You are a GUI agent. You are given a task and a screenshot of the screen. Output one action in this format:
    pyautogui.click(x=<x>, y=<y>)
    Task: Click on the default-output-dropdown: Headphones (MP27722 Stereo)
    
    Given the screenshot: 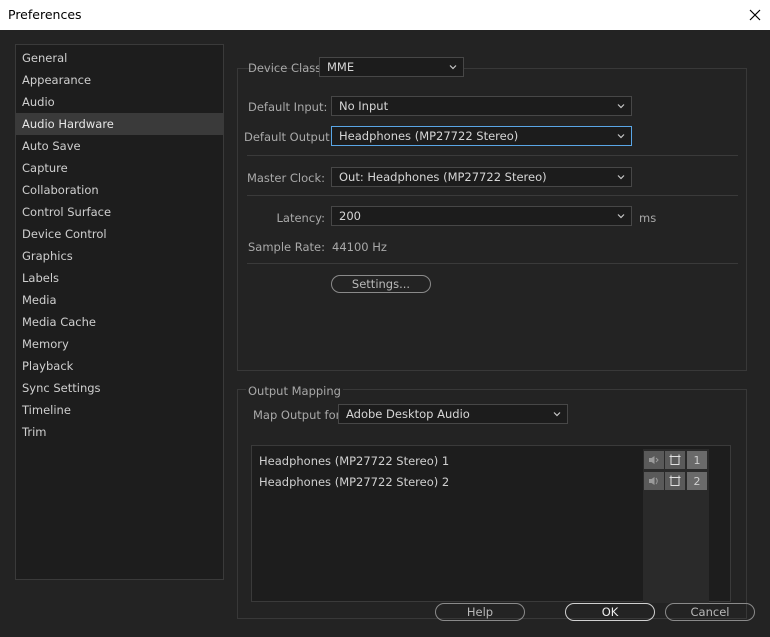 What is the action you would take?
    pyautogui.click(x=481, y=136)
    